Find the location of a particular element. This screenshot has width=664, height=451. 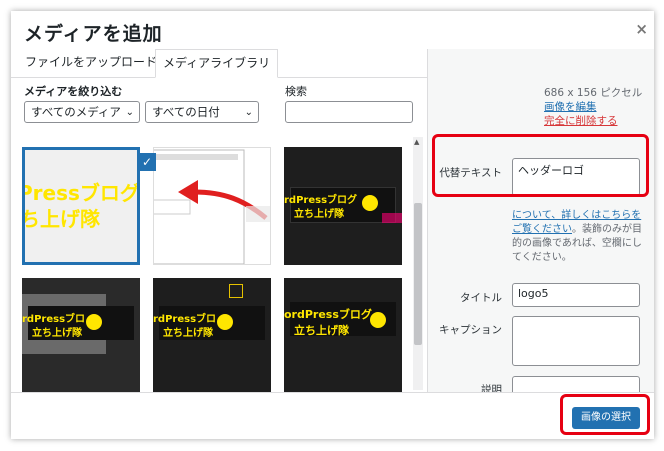

tab-media-library: メディアライブラリ is located at coordinates (217, 63).